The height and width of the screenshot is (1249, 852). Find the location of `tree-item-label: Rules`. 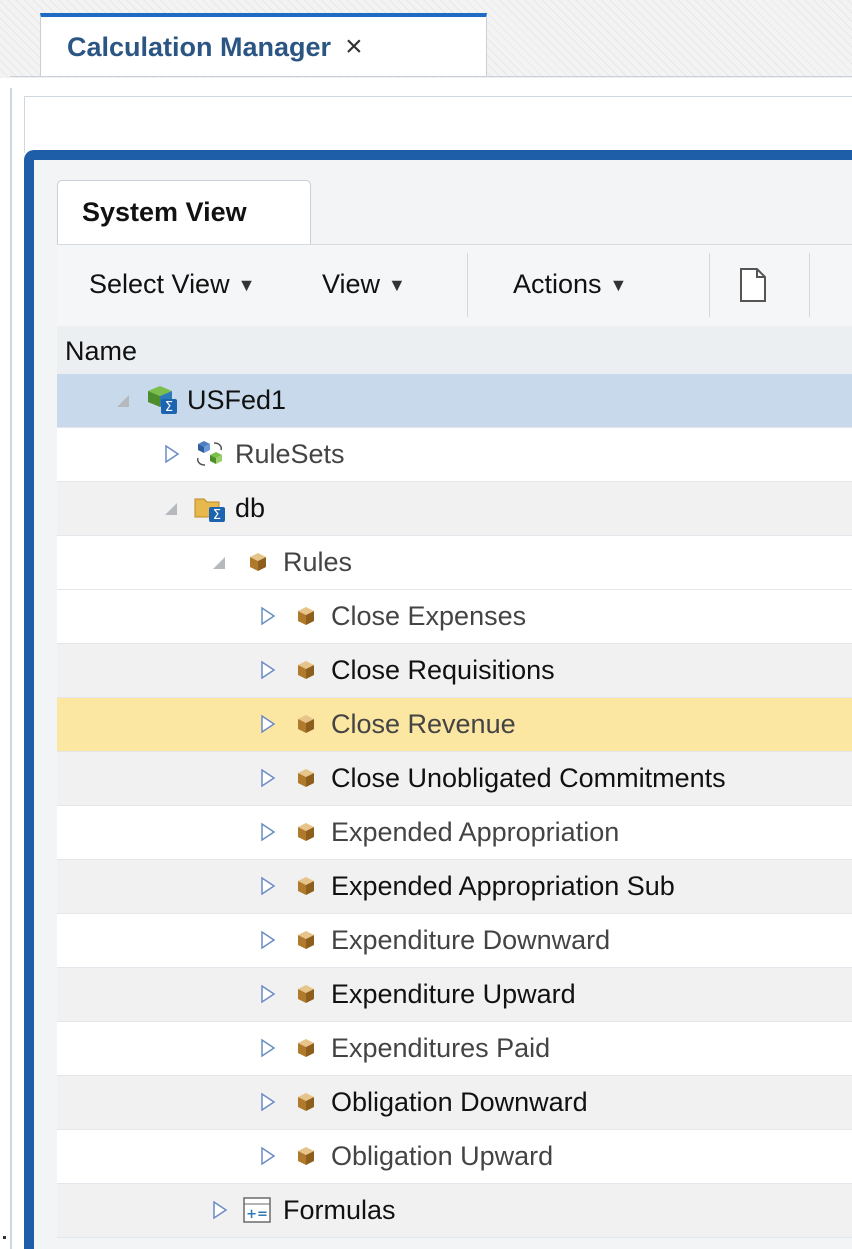

tree-item-label: Rules is located at coordinates (318, 562).